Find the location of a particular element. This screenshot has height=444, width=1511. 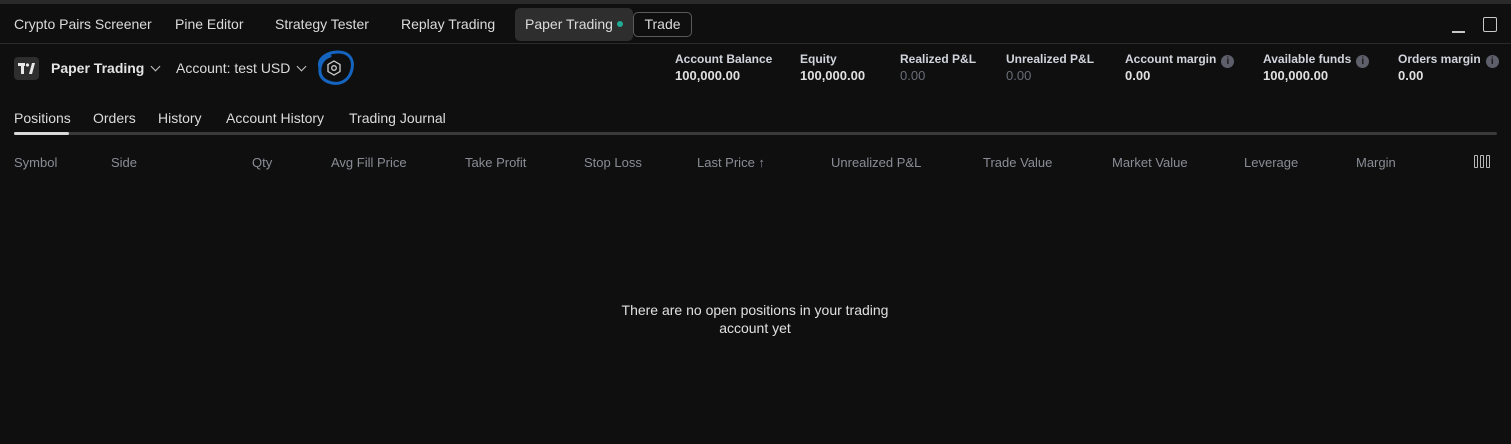

connected-dot-icon is located at coordinates (619, 24).